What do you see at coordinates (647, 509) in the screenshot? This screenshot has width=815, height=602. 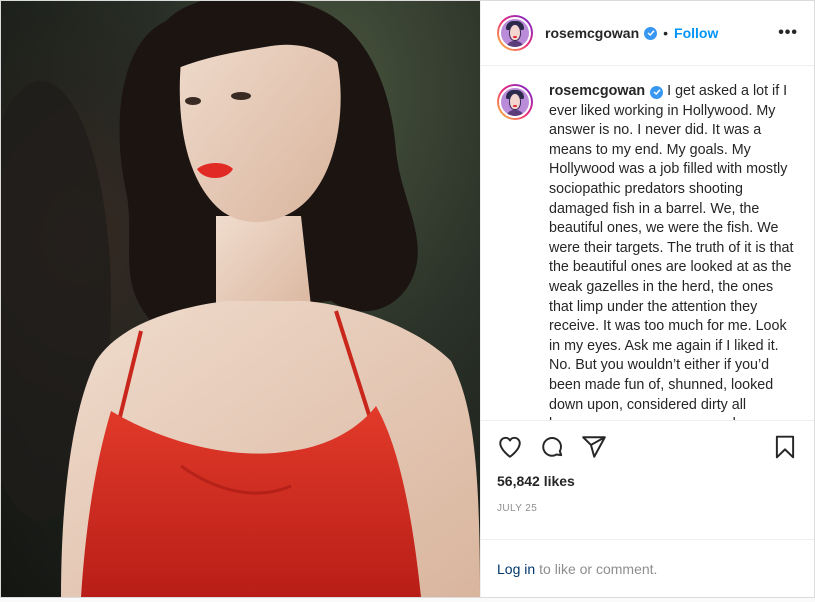 I see `post-date: JULY 25` at bounding box center [647, 509].